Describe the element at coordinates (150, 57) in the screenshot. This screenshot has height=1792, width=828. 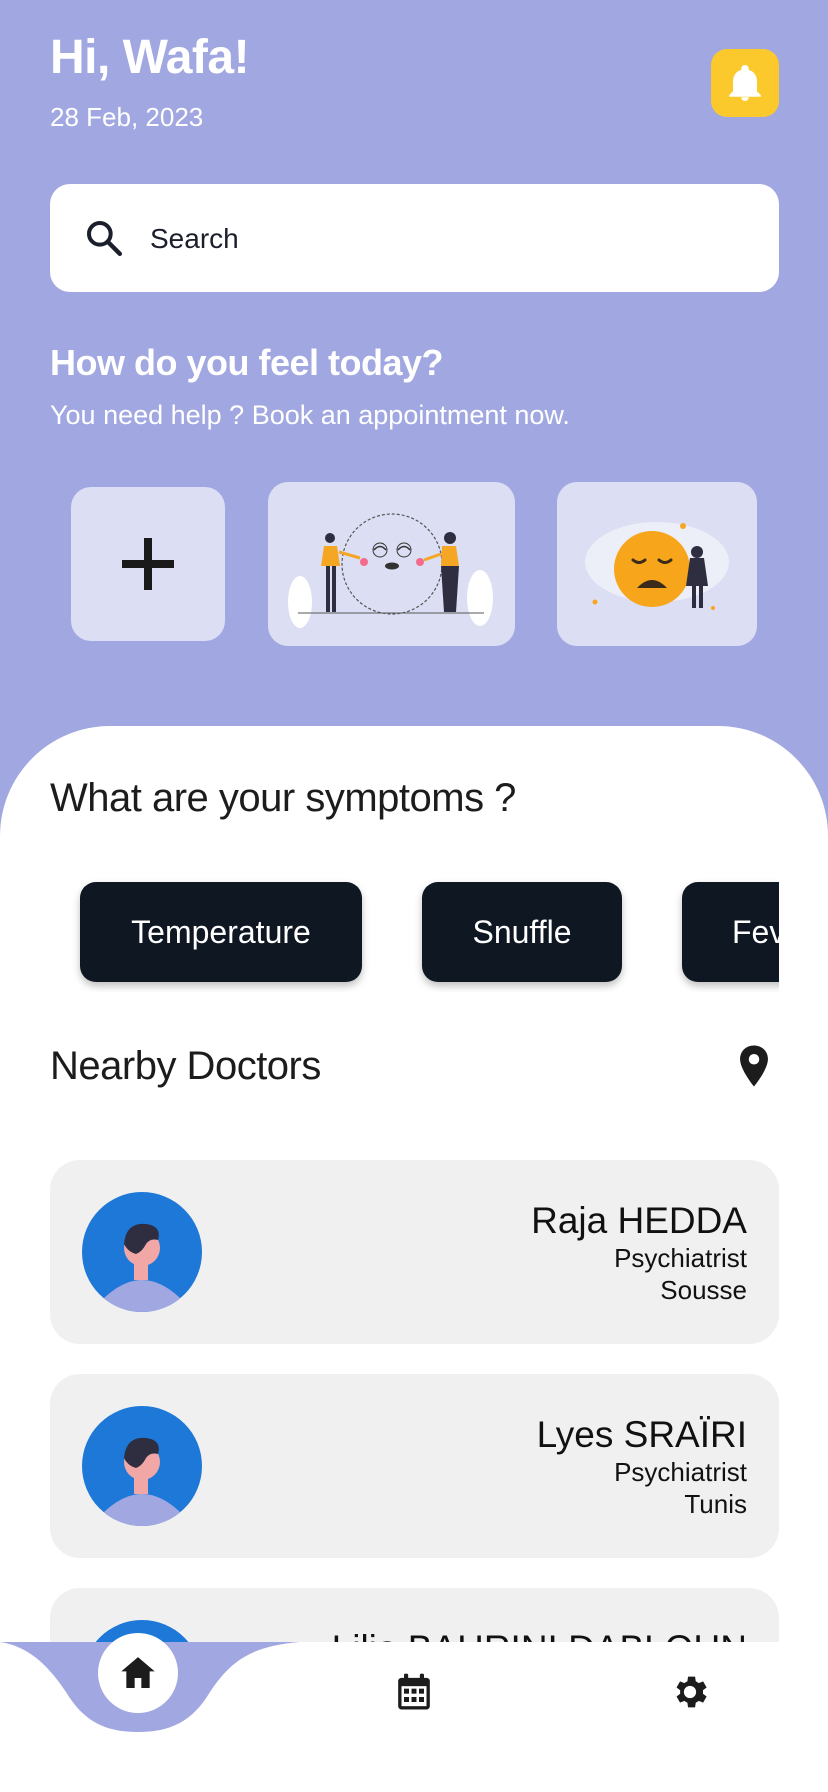
I see `greeting: Hi, Wafa!` at that location.